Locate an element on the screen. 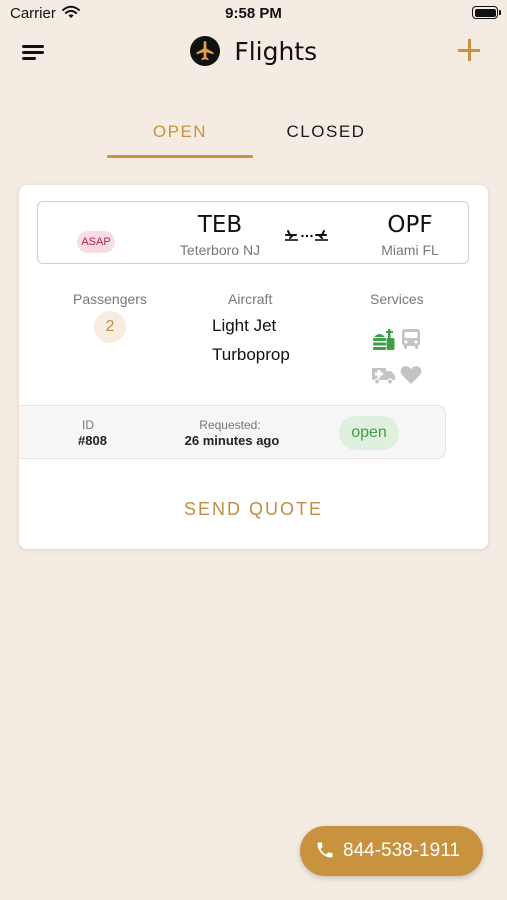 This screenshot has height=900, width=507. route-box: ASAP TEB Teterboro NJ OPF Miami FL is located at coordinates (253, 232).